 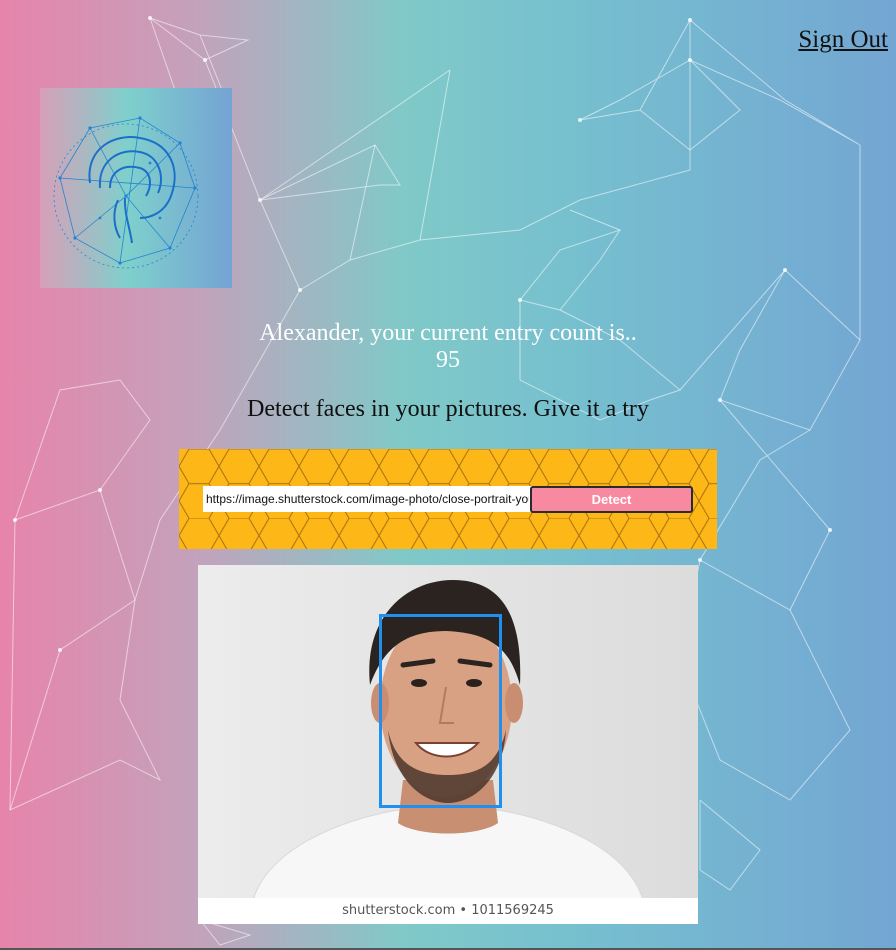 I want to click on image-url-form: Detect, so click(x=448, y=499).